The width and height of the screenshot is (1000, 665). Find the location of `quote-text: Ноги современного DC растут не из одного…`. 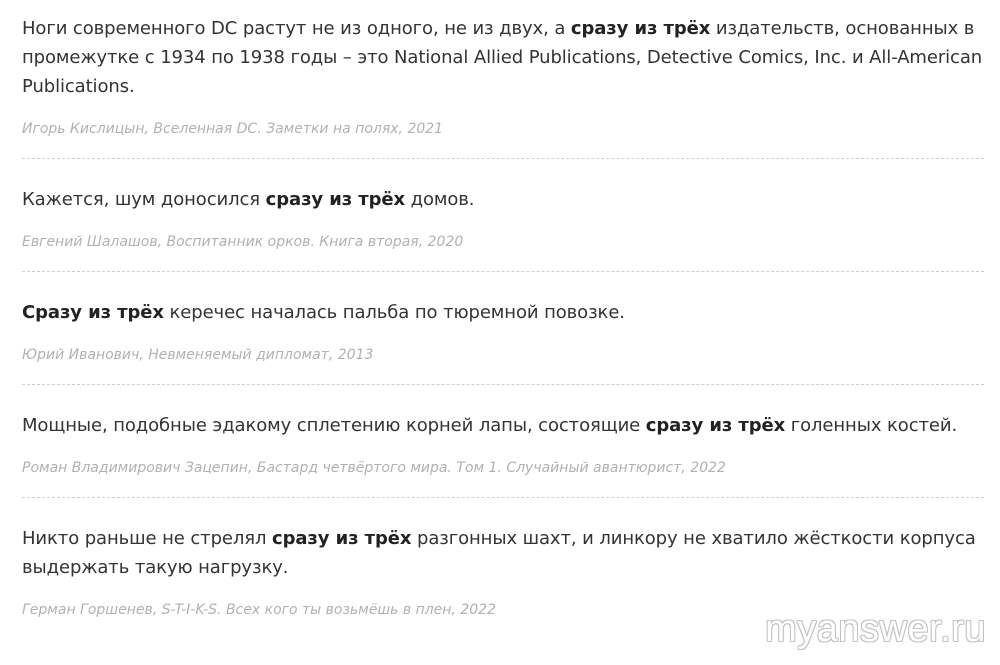

quote-text: Ноги современного DC растут не из одного… is located at coordinates (503, 57).